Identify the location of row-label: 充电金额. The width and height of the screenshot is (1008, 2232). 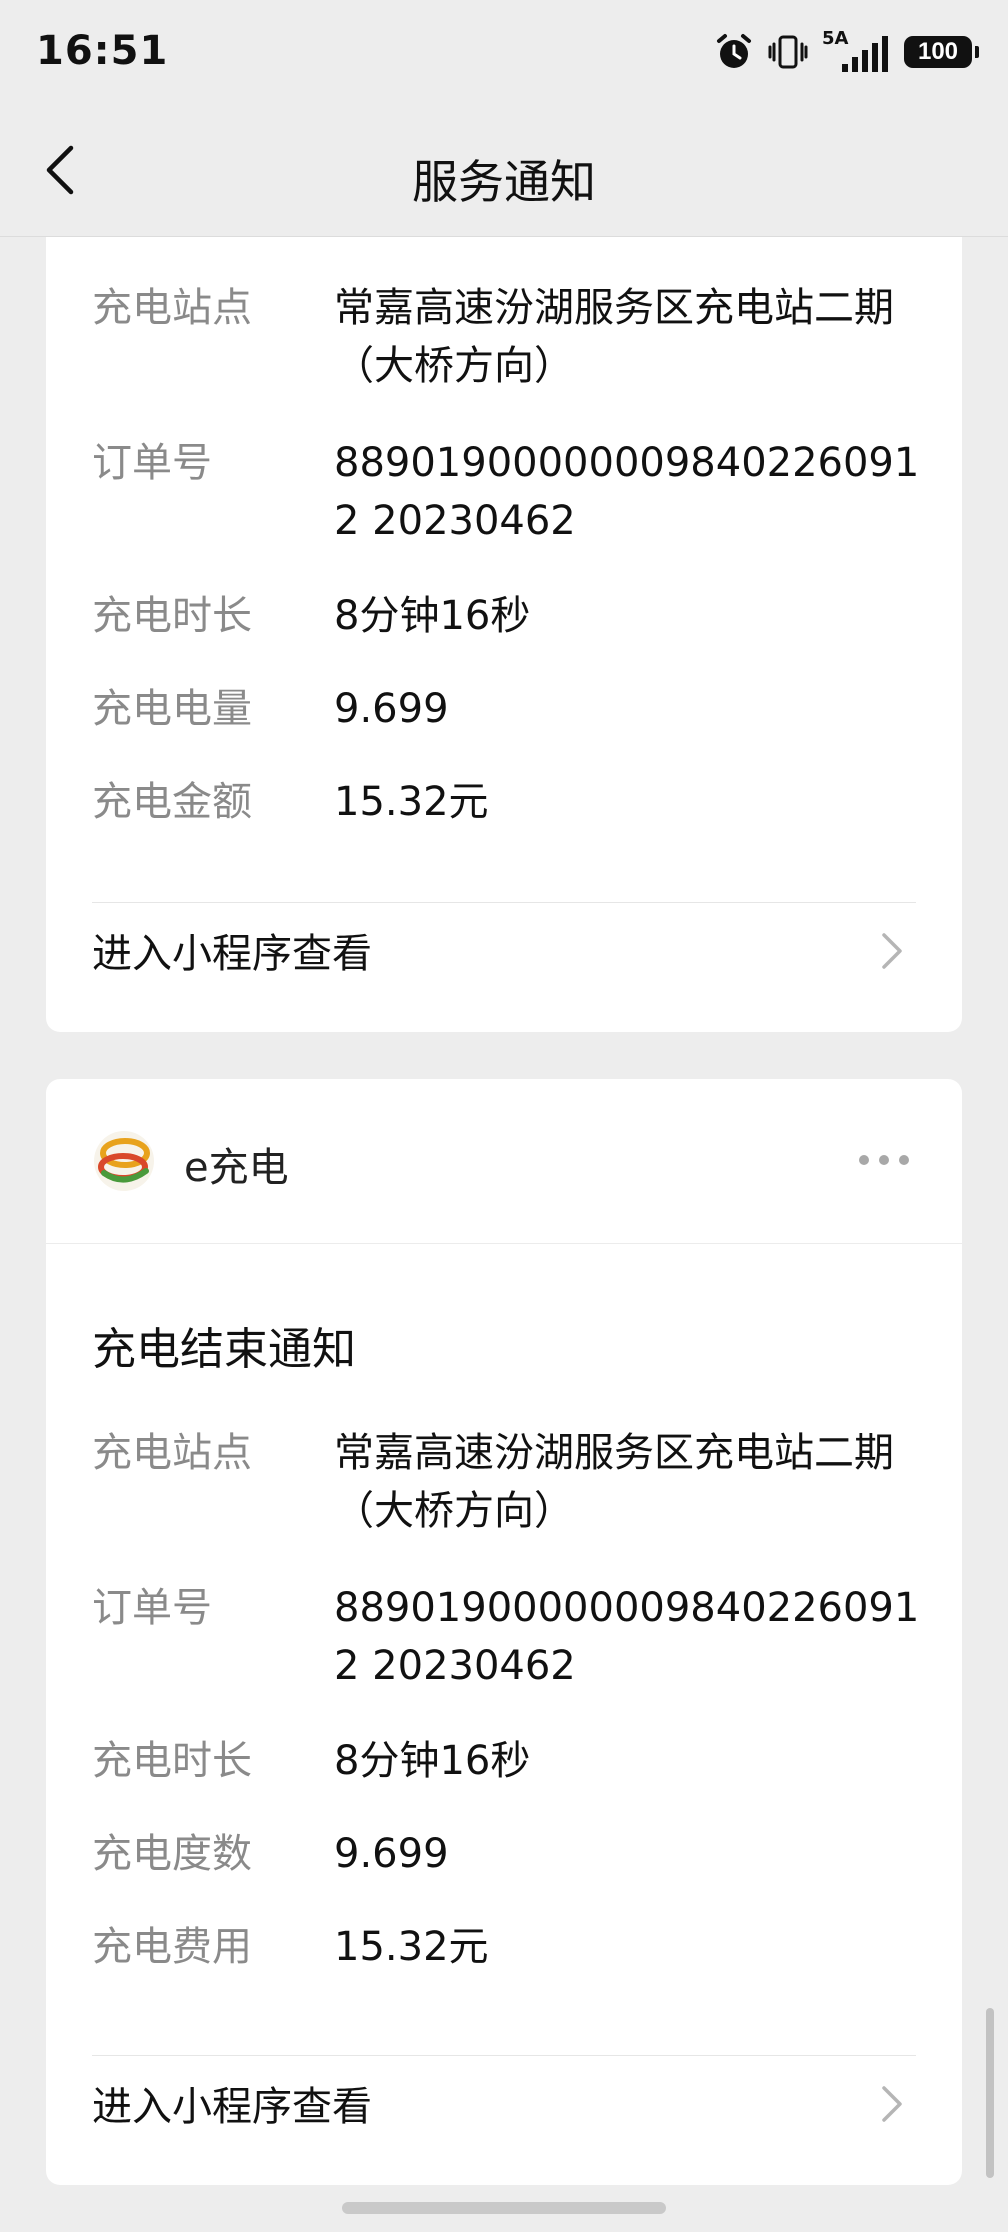
(172, 802).